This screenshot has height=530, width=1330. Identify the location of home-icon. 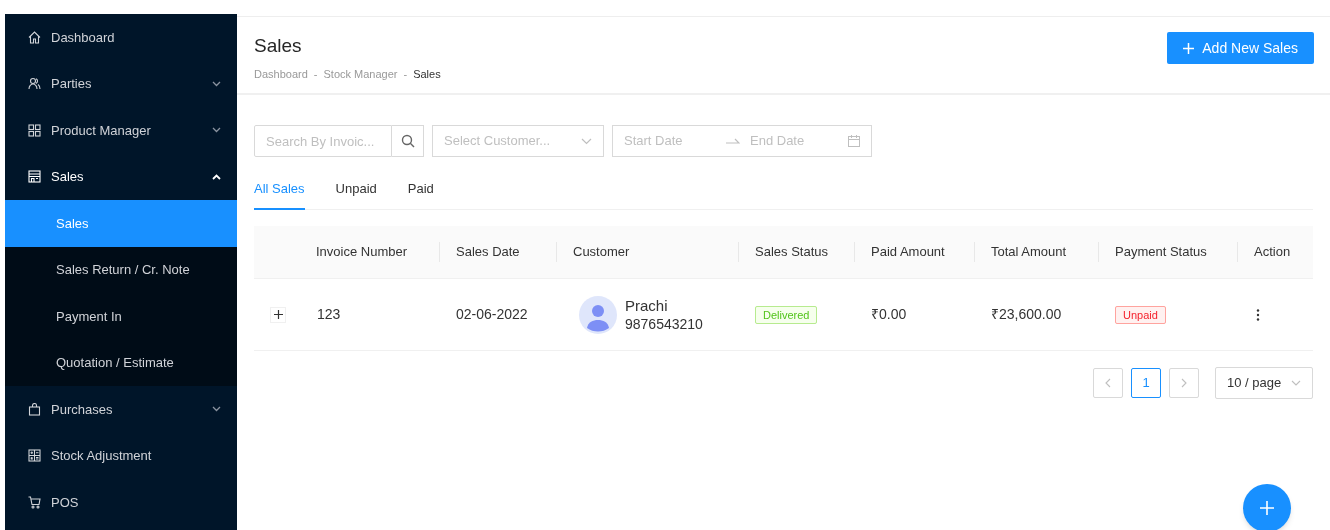
(34, 37).